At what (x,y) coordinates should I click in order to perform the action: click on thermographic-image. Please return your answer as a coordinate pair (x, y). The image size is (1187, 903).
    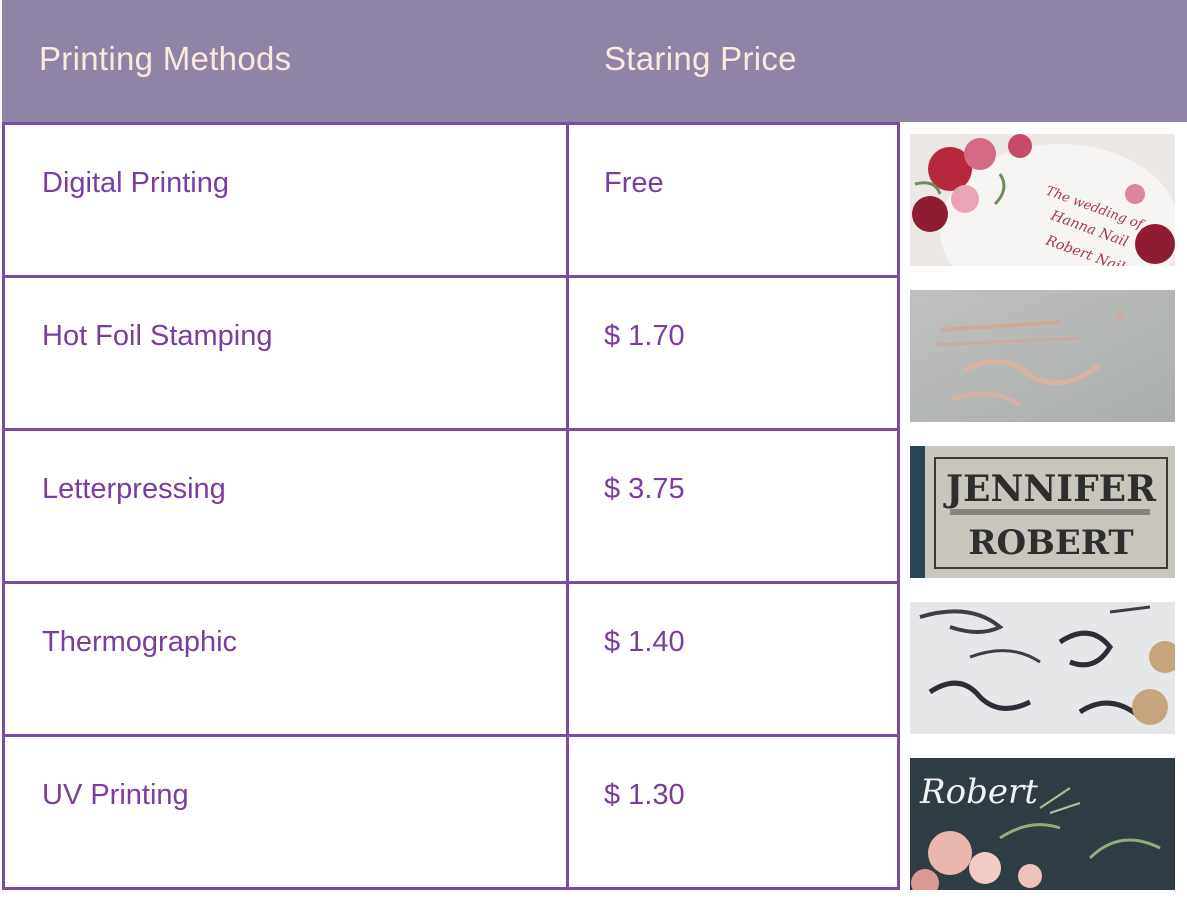
    Looking at the image, I should click on (1042, 668).